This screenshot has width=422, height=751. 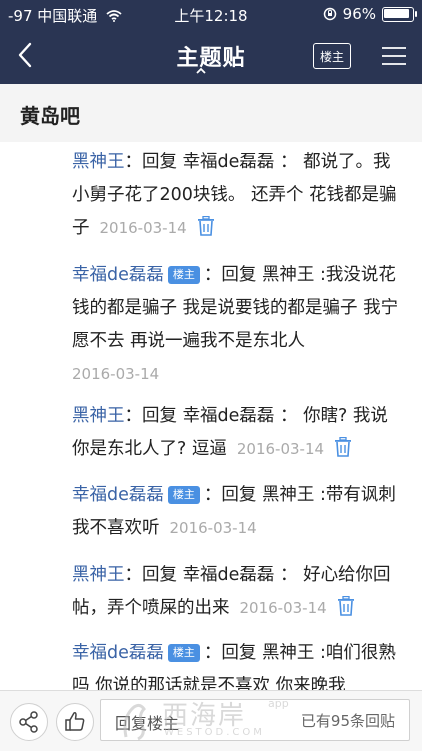 I want to click on page-title: 主题贴, so click(x=211, y=58).